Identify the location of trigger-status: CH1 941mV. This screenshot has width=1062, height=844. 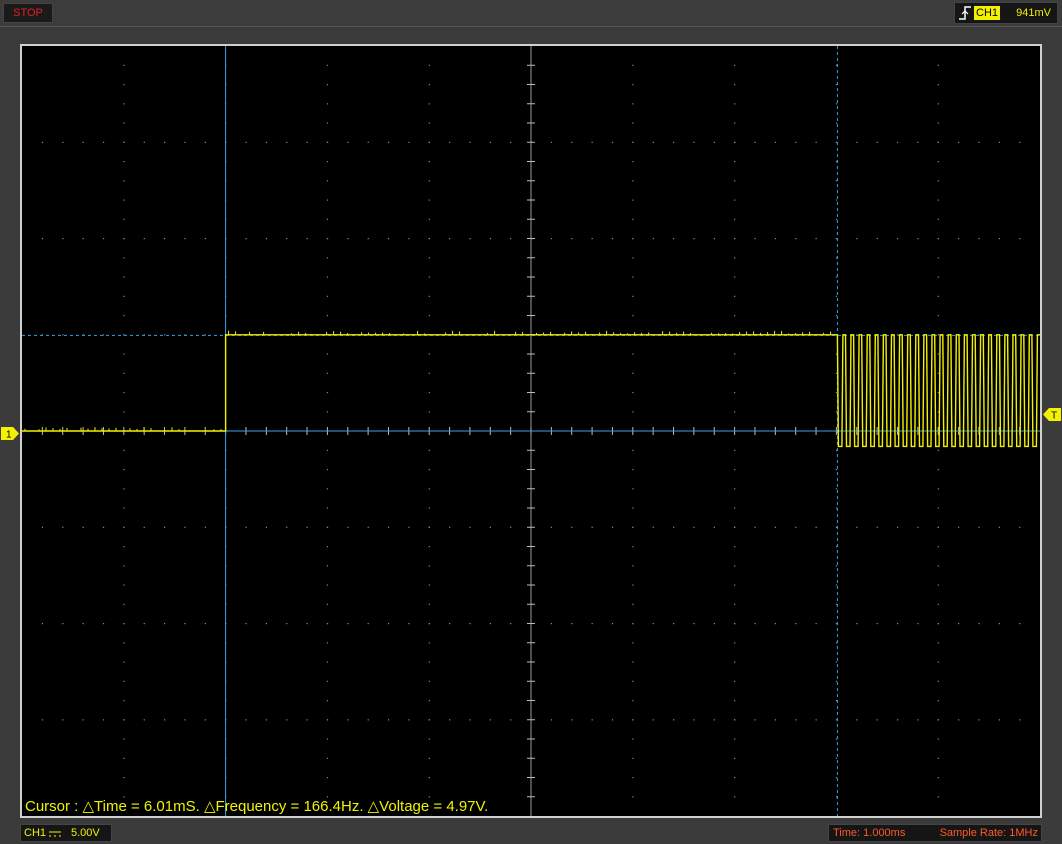
(1006, 13).